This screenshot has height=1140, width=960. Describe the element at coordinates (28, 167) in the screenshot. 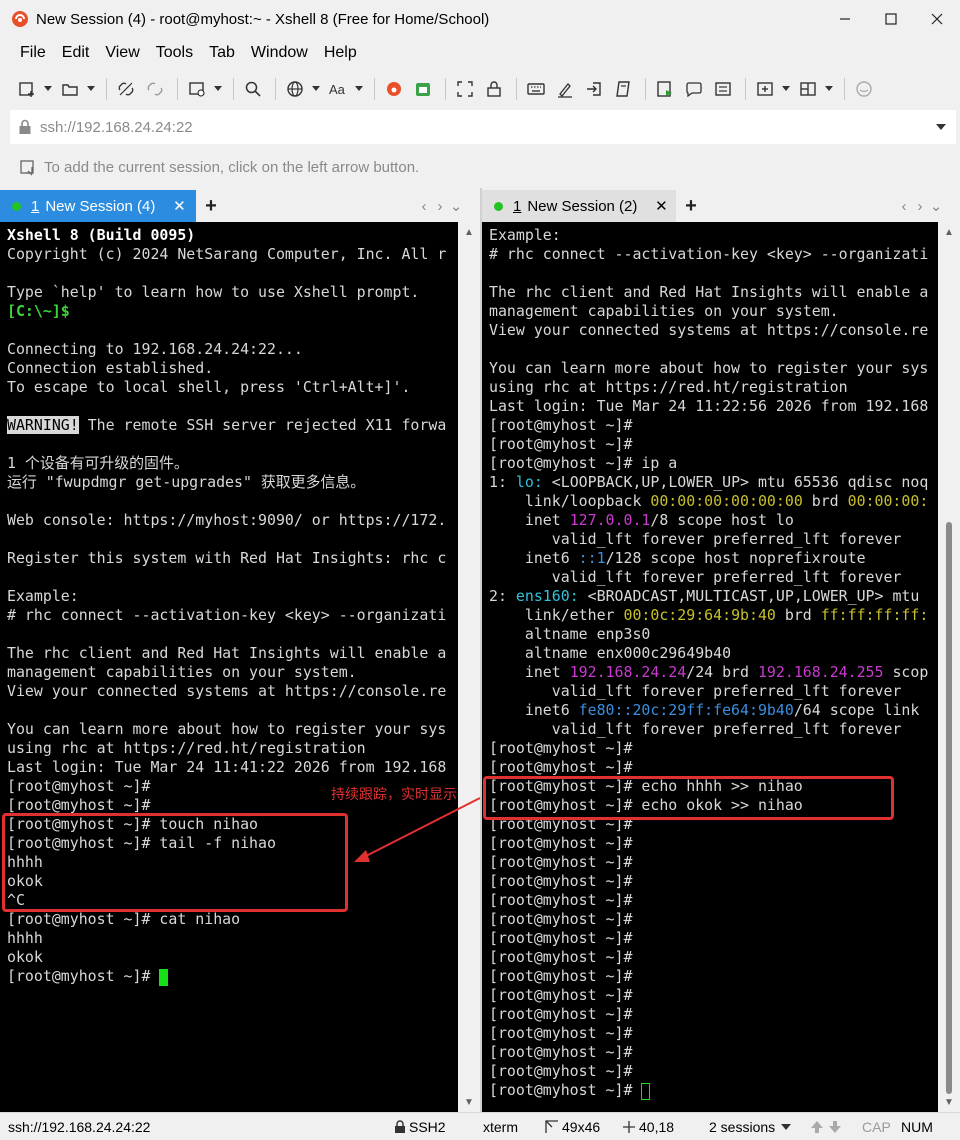

I see `add-session-icon` at that location.